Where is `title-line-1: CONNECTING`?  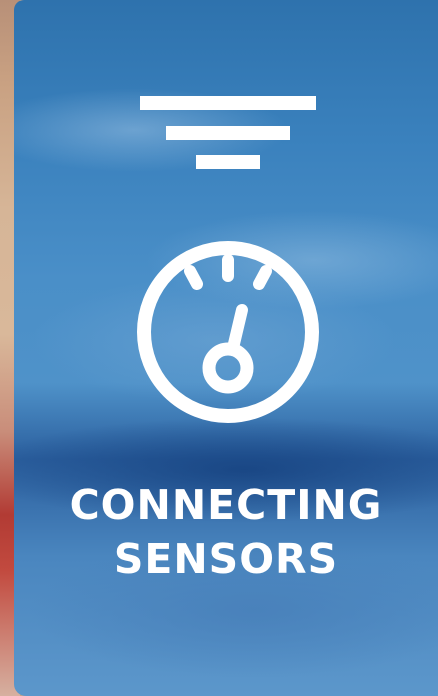 title-line-1: CONNECTING is located at coordinates (226, 505).